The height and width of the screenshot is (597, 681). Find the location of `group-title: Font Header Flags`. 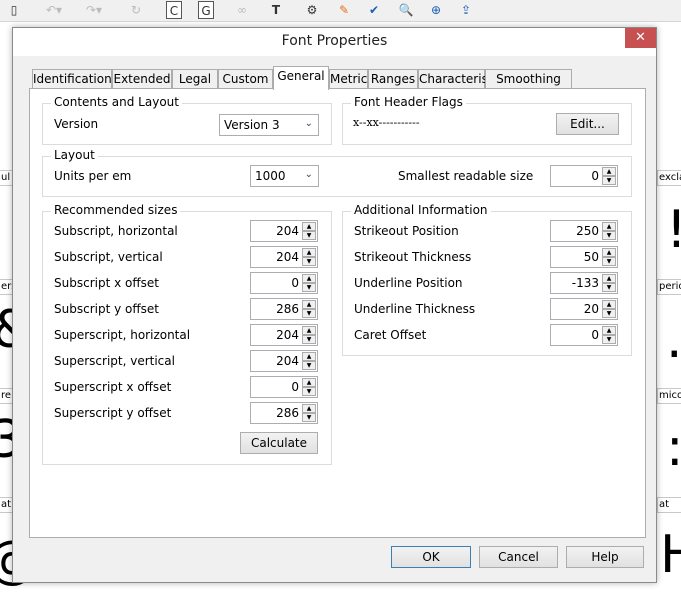

group-title: Font Header Flags is located at coordinates (408, 102).